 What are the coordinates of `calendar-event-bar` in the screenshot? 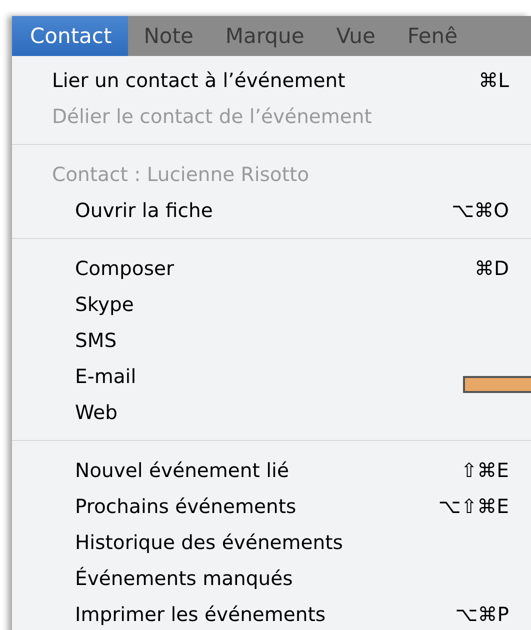 It's located at (497, 384).